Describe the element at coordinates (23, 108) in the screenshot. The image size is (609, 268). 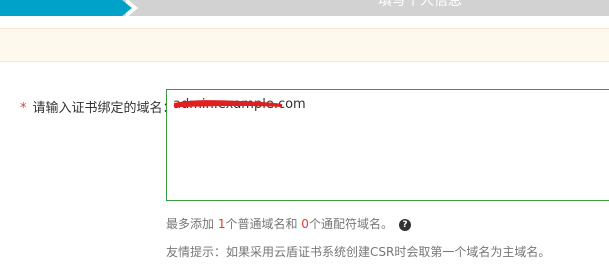
I see `required-mark: *` at that location.